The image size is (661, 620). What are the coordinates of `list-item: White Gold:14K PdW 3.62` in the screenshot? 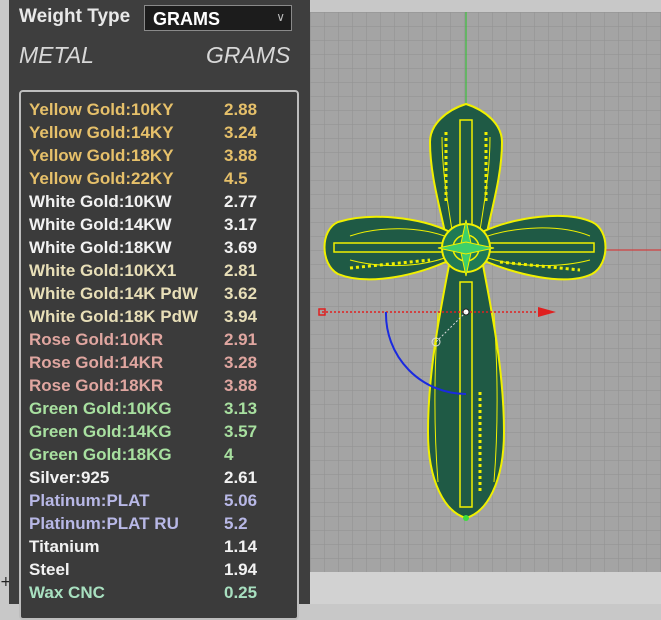 It's located at (164, 295).